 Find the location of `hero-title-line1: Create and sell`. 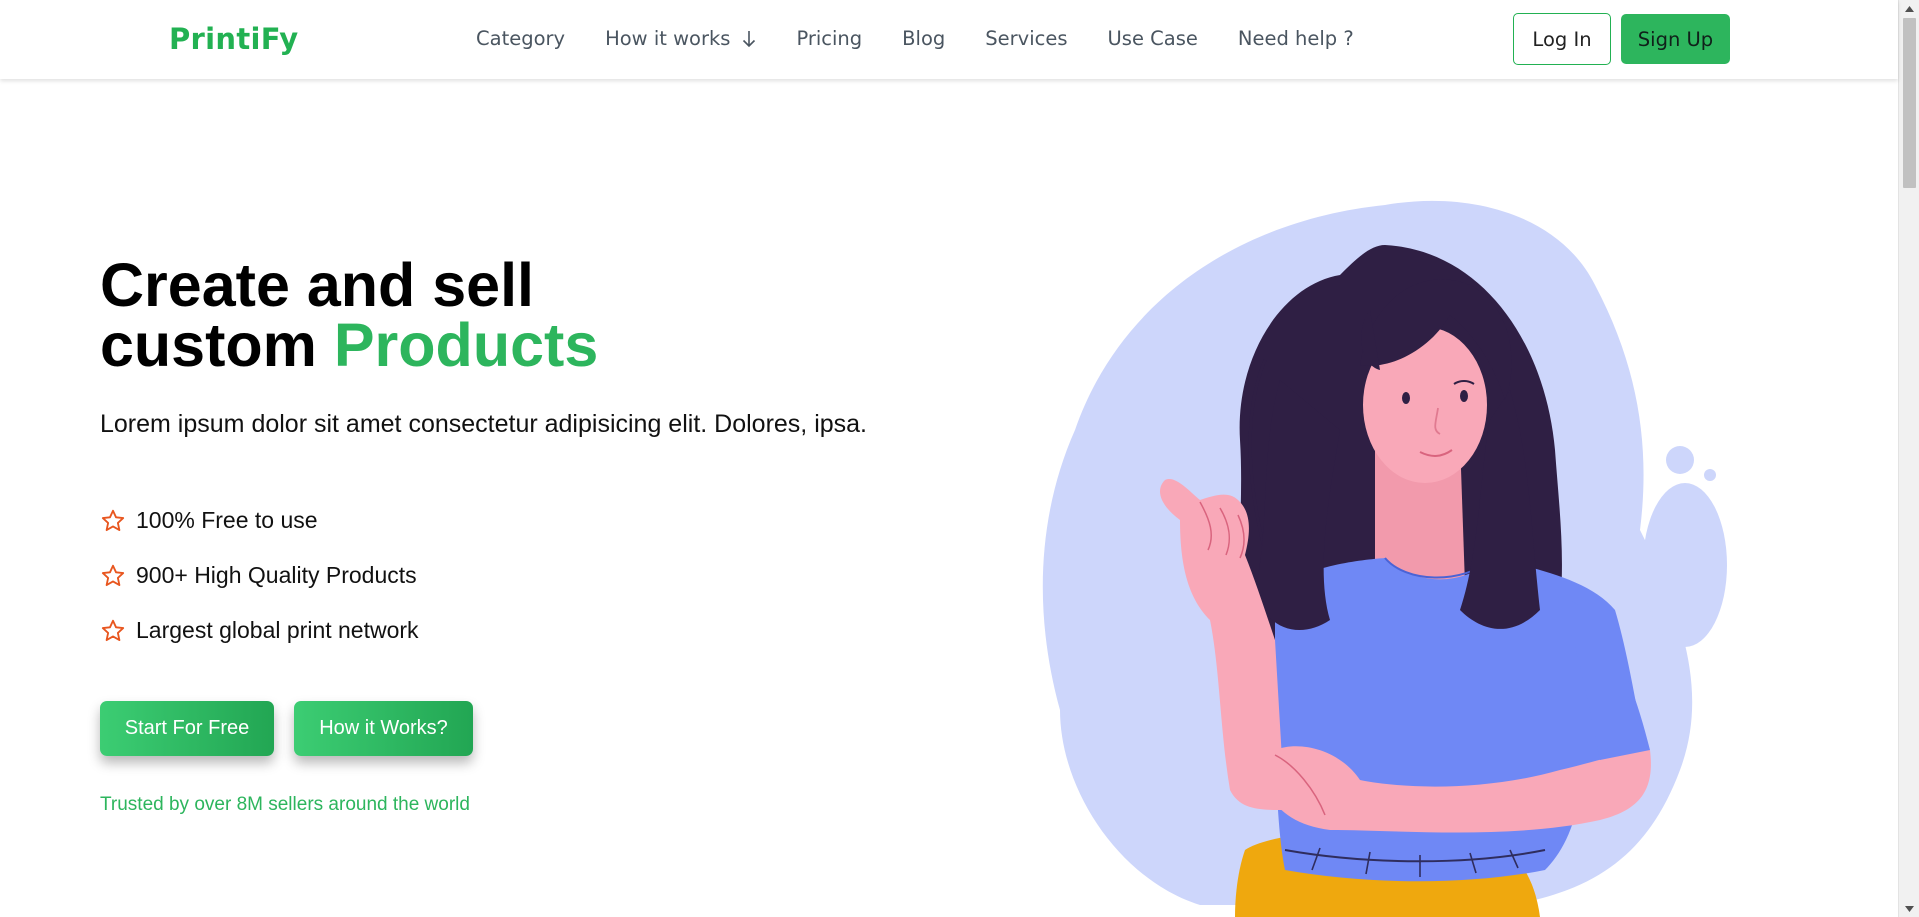

hero-title-line1: Create and sell is located at coordinates (317, 285).